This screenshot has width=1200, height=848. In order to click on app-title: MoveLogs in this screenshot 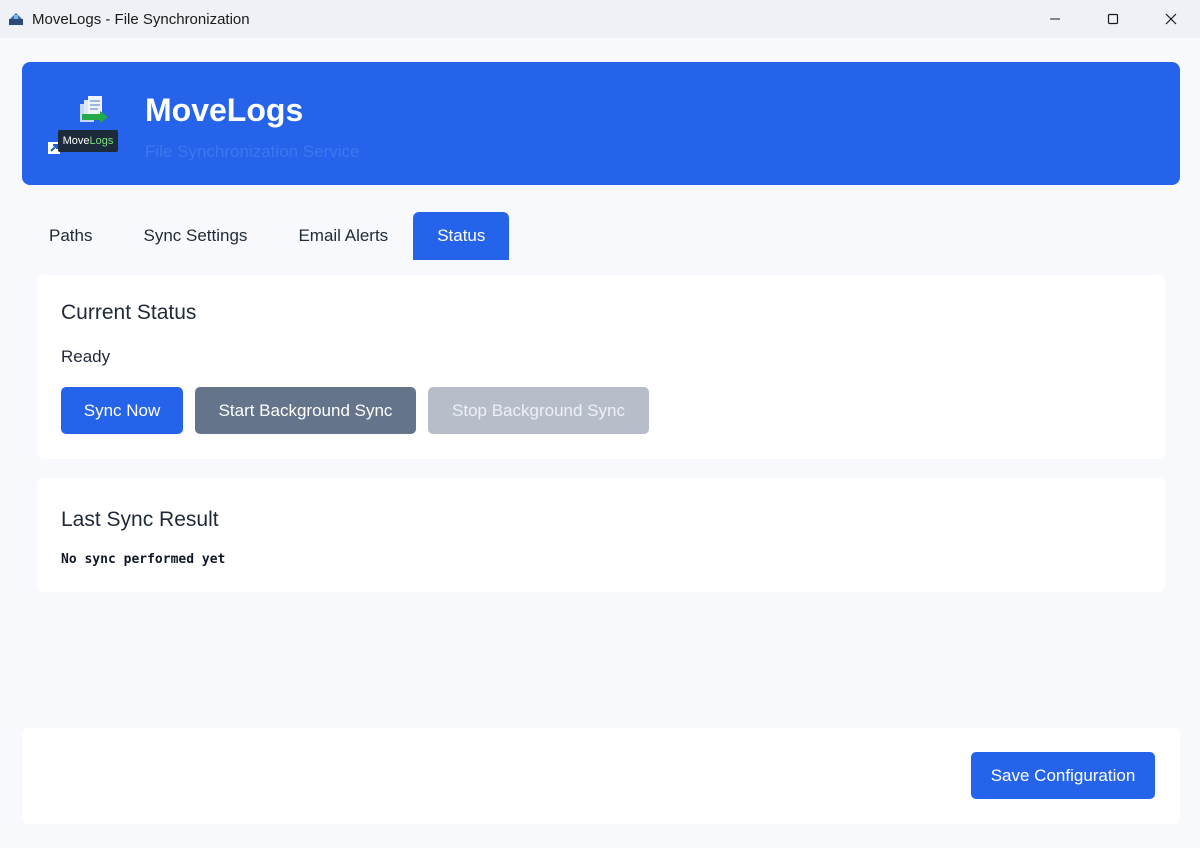, I will do `click(224, 110)`.